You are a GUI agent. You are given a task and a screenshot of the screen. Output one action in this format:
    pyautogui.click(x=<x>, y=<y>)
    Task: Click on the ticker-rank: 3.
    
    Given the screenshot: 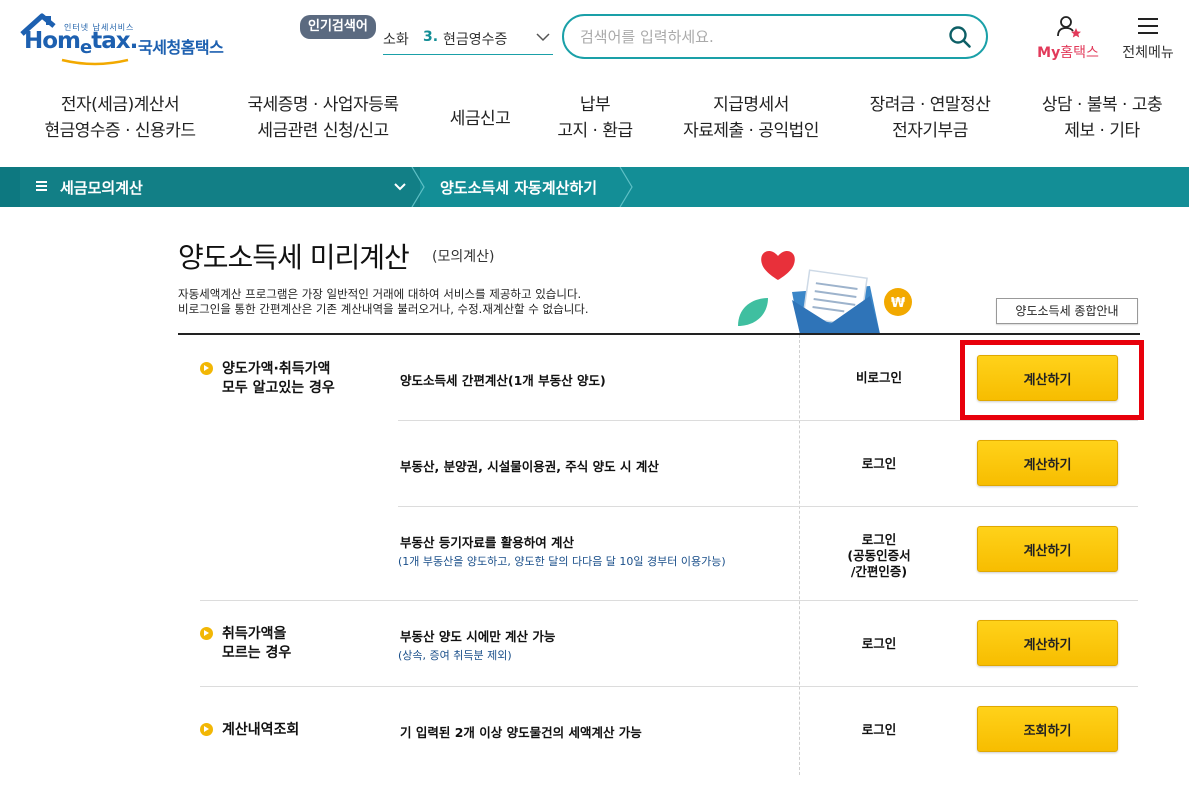 What is the action you would take?
    pyautogui.click(x=431, y=37)
    